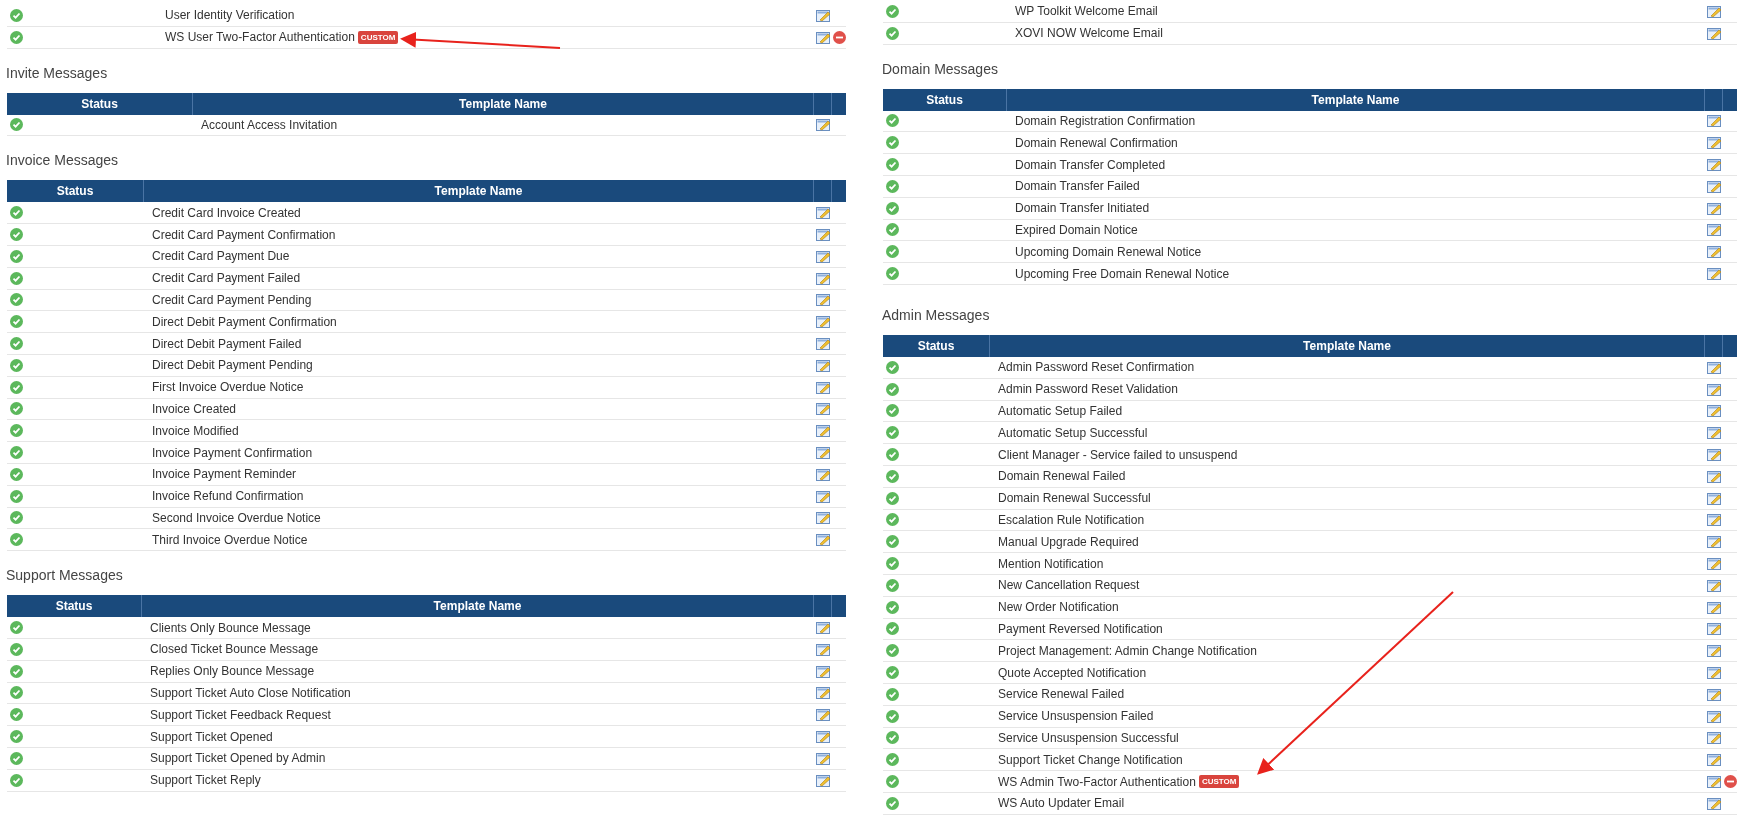 This screenshot has width=1744, height=820. What do you see at coordinates (234, 650) in the screenshot?
I see `template-name: Closed Ticket Bounce Message` at bounding box center [234, 650].